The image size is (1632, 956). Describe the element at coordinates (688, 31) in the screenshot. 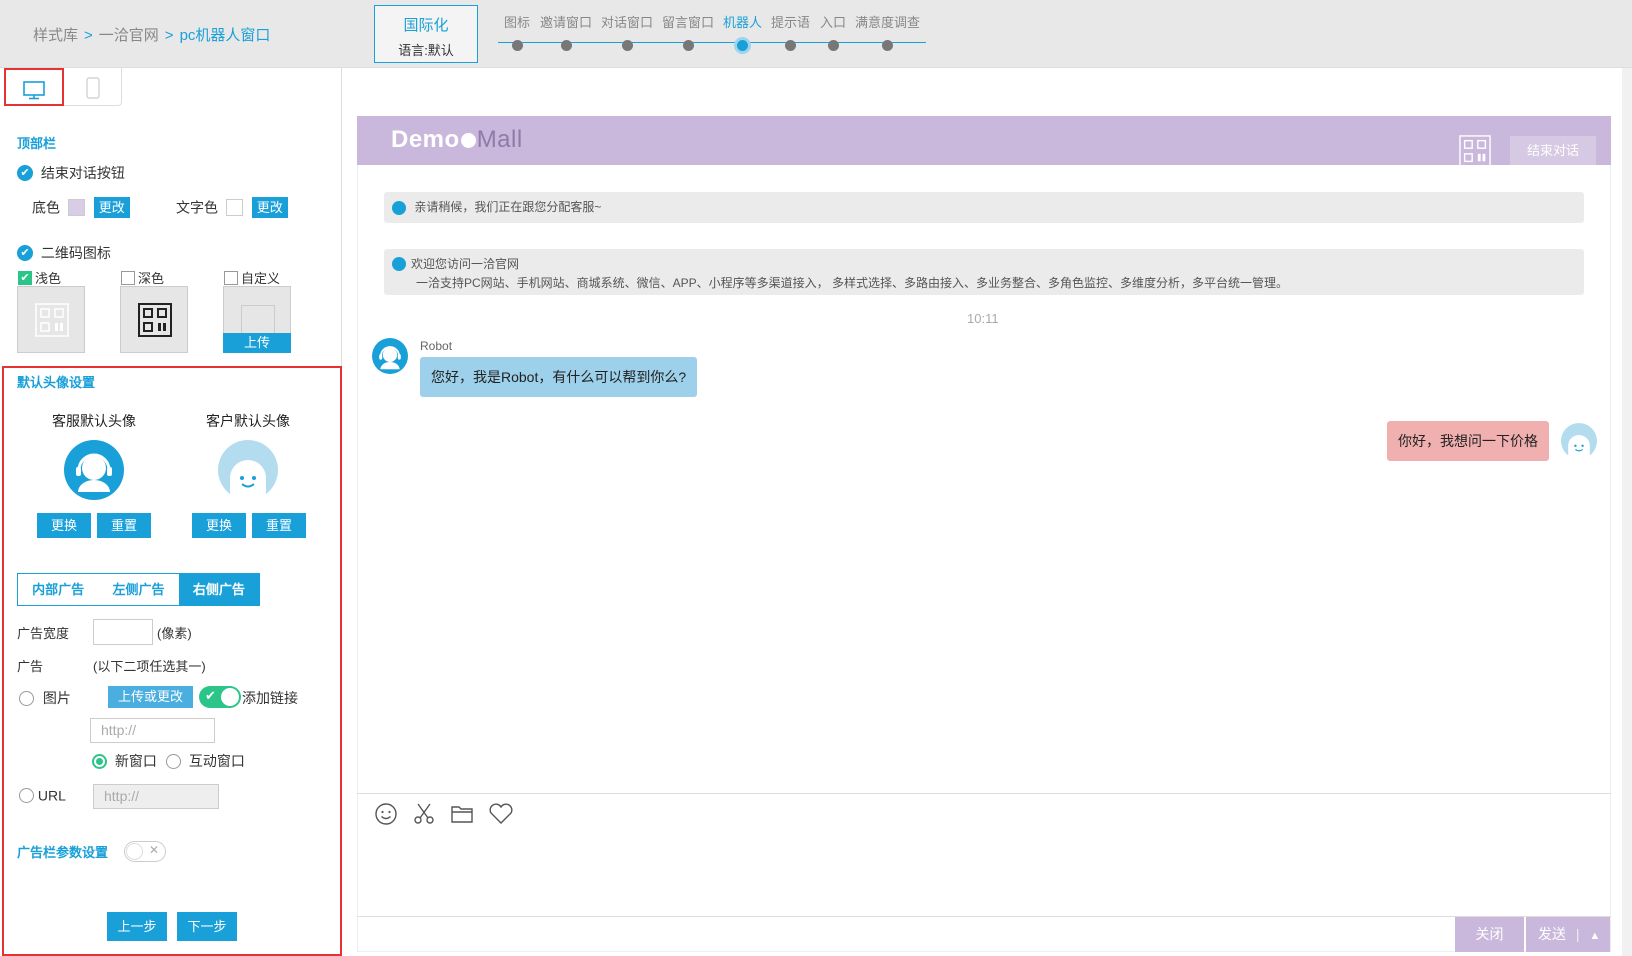

I see `step-message: 留言窗口` at that location.